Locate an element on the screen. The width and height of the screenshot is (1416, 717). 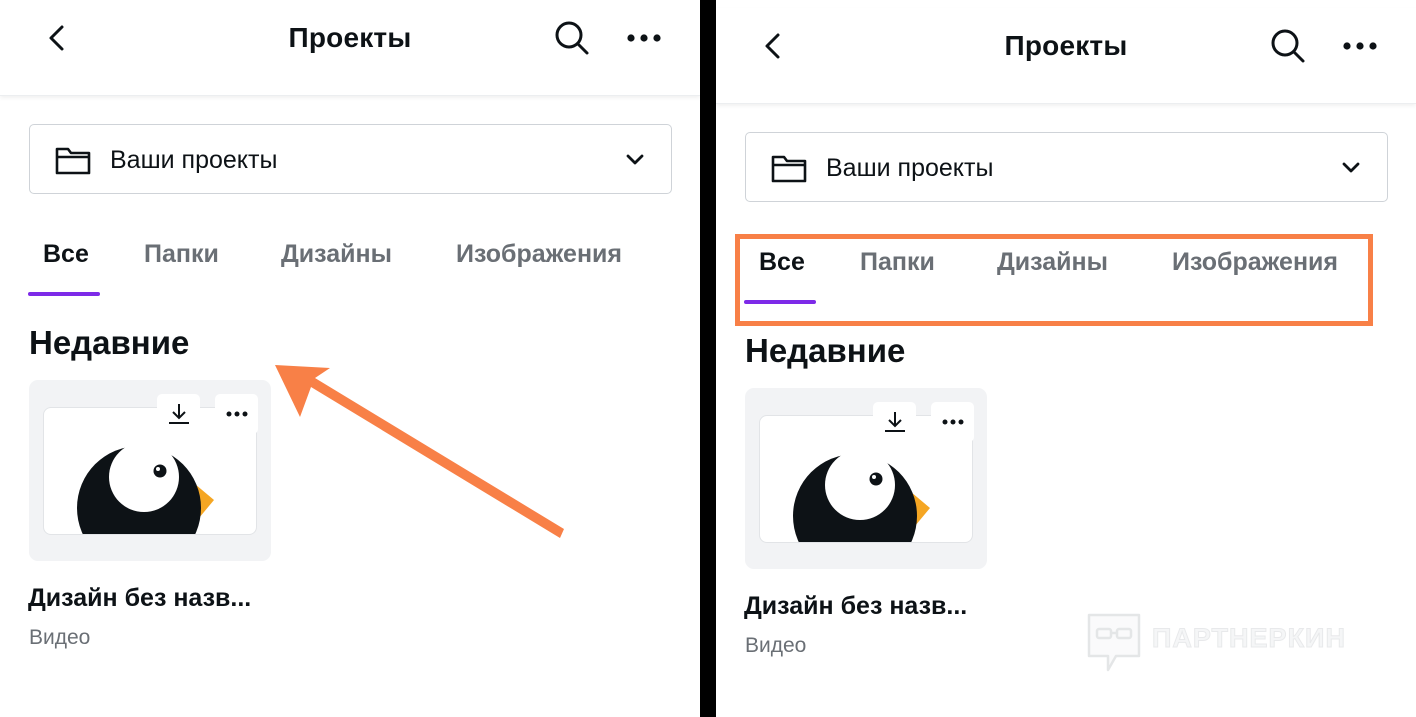
annotation-arrow is located at coordinates (419, 451).